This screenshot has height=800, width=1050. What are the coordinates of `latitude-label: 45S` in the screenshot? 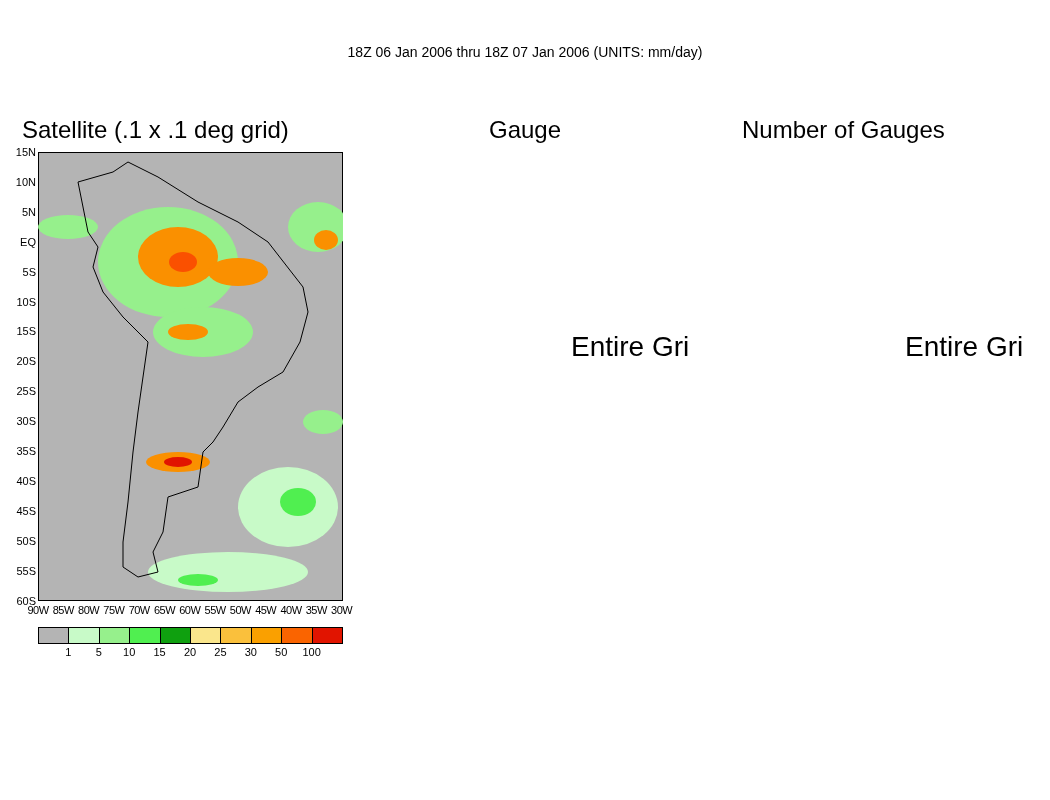 It's located at (25, 510).